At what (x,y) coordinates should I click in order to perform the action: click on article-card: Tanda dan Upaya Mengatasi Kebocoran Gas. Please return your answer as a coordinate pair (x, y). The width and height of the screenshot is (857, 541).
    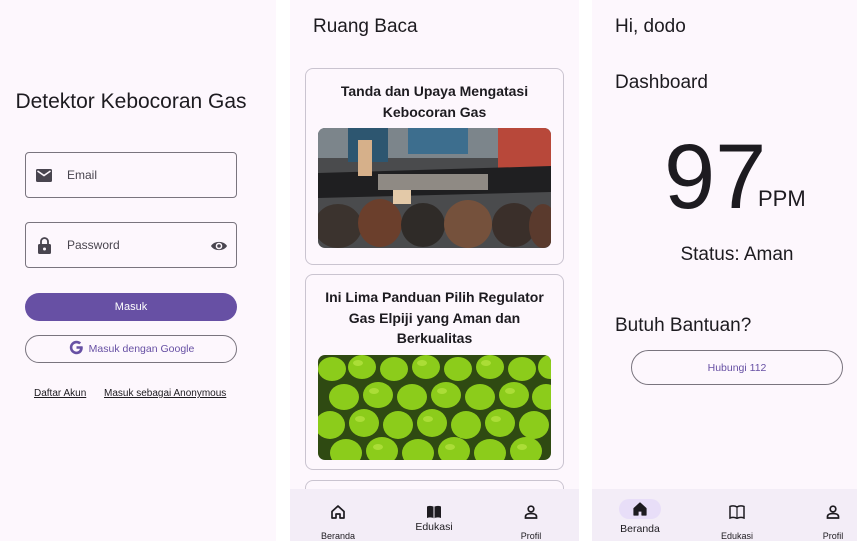
    Looking at the image, I should click on (434, 166).